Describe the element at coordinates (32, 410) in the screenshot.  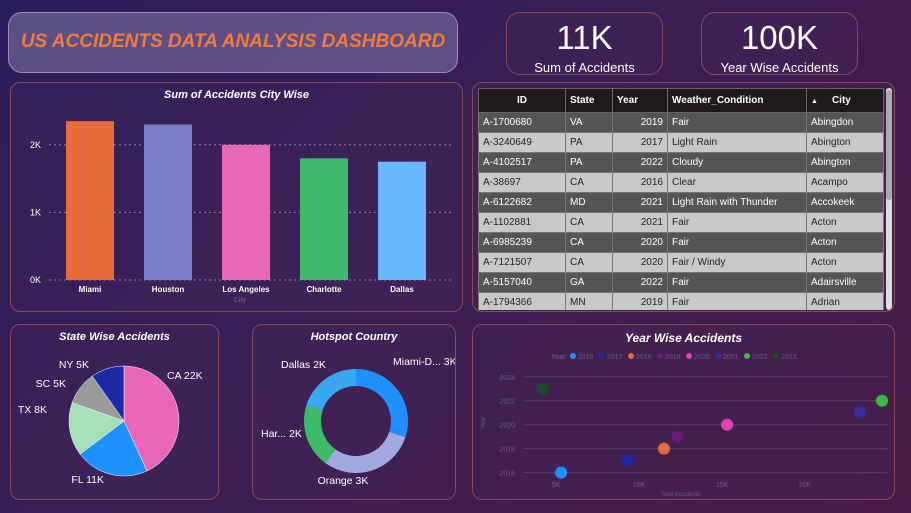
I see `slice-label: TX 8K` at that location.